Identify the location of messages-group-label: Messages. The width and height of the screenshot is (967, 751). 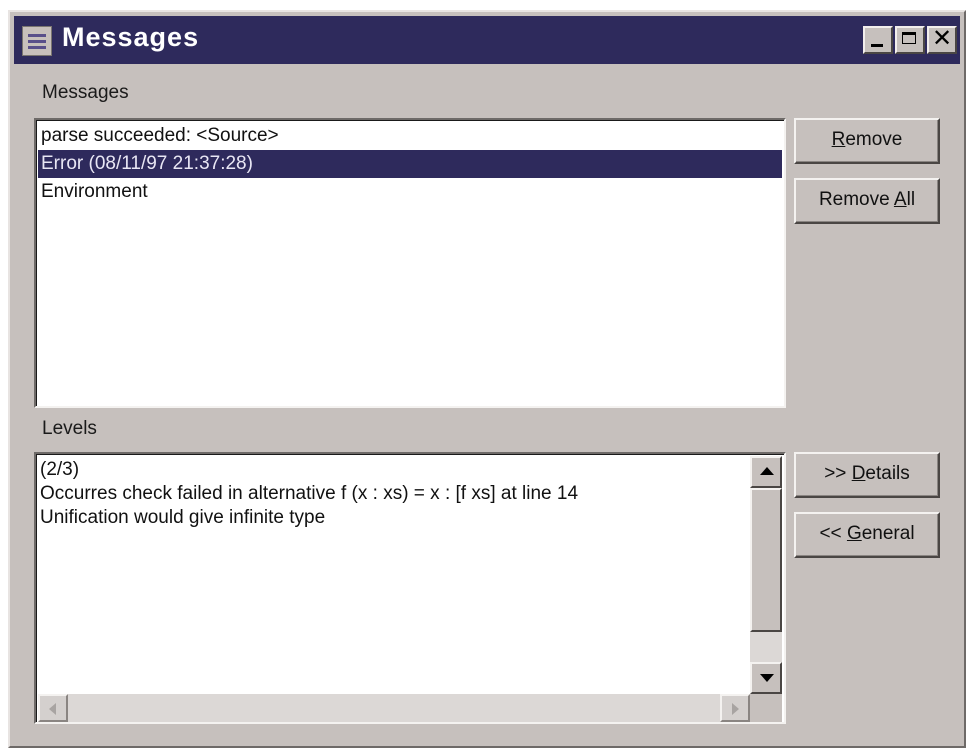
(85, 92).